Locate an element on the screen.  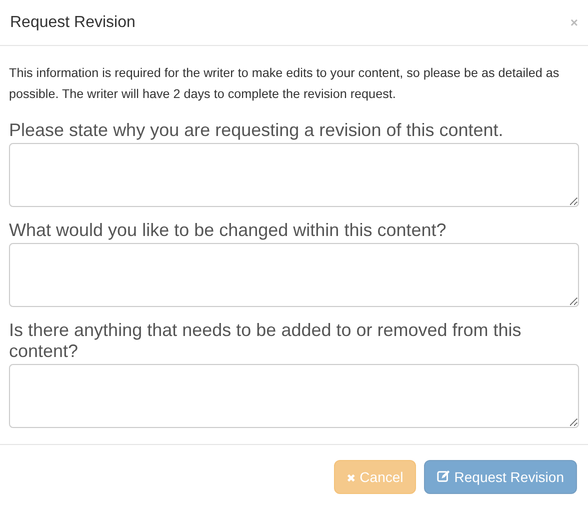
question-label: What would you like to be changed within this content? is located at coordinates (228, 230).